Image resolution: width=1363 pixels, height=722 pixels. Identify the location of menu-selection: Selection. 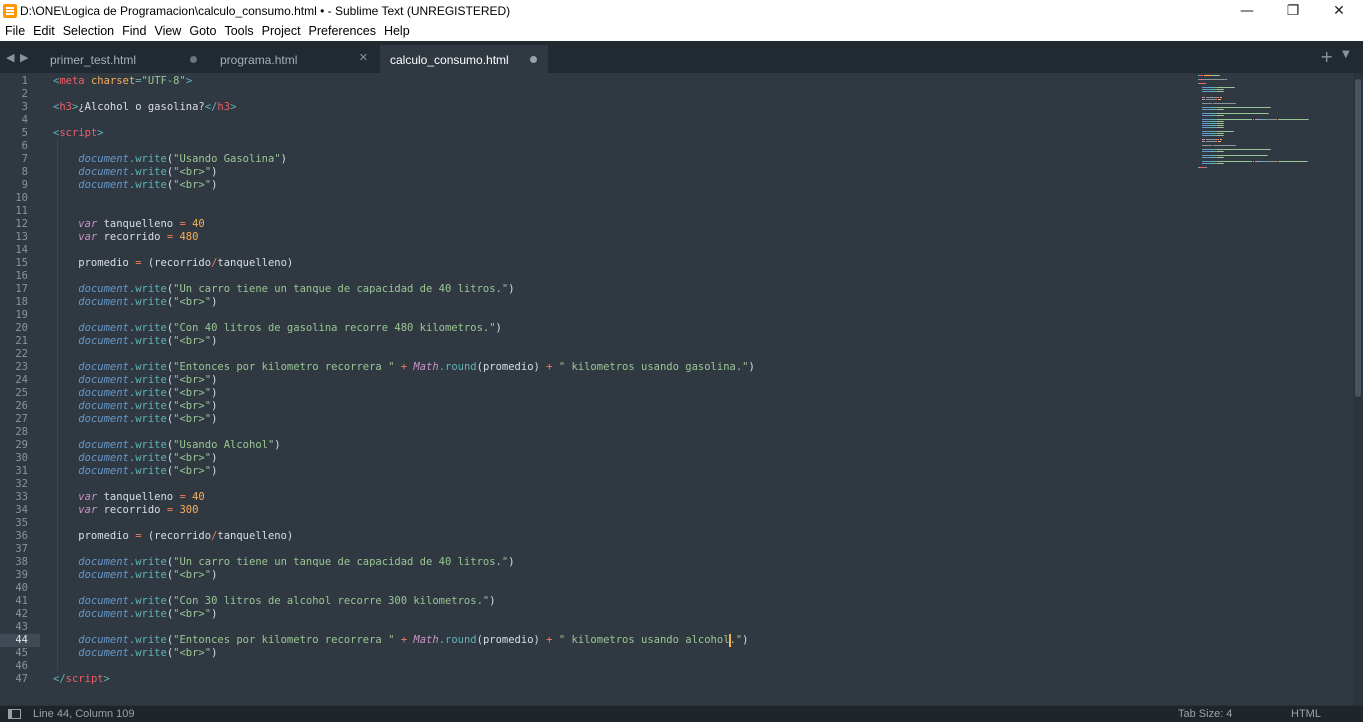
(91, 31).